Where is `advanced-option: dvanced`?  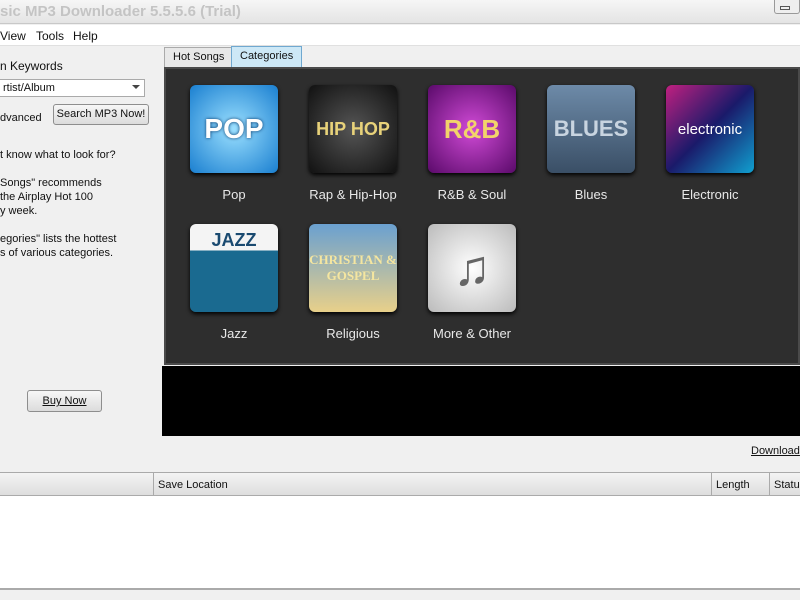 advanced-option: dvanced is located at coordinates (21, 118).